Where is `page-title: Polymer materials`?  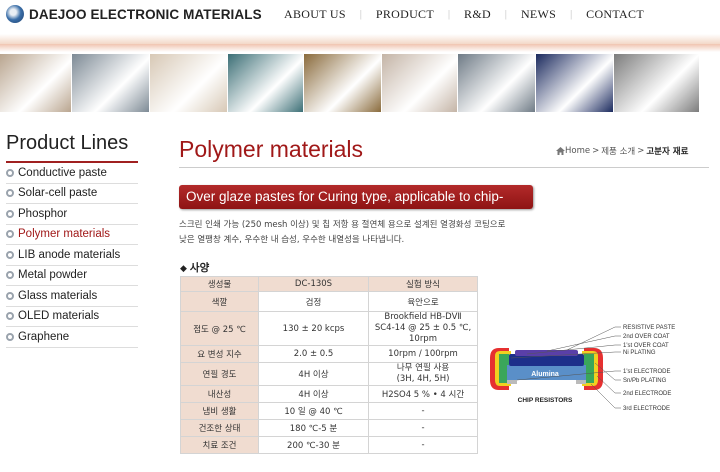
page-title: Polymer materials is located at coordinates (271, 149).